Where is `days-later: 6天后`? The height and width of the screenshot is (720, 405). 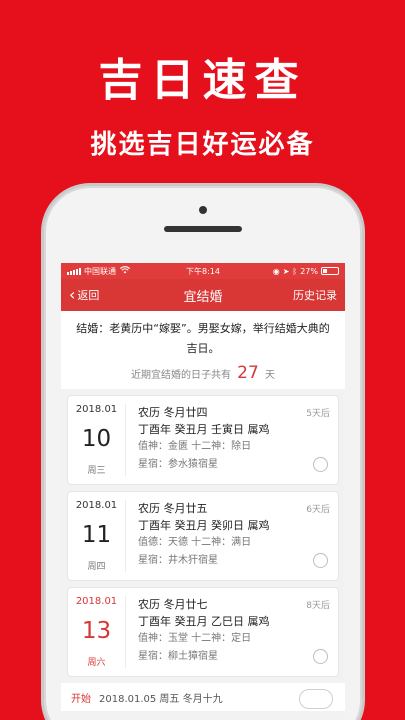
days-later: 6天后 is located at coordinates (318, 510).